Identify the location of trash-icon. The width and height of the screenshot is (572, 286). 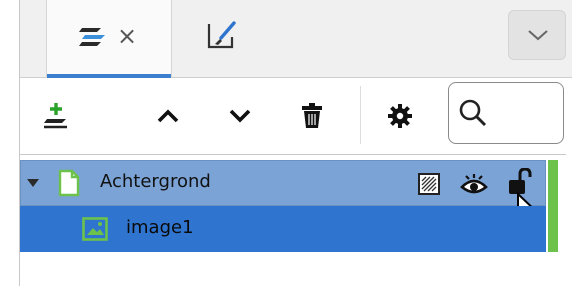
(312, 115).